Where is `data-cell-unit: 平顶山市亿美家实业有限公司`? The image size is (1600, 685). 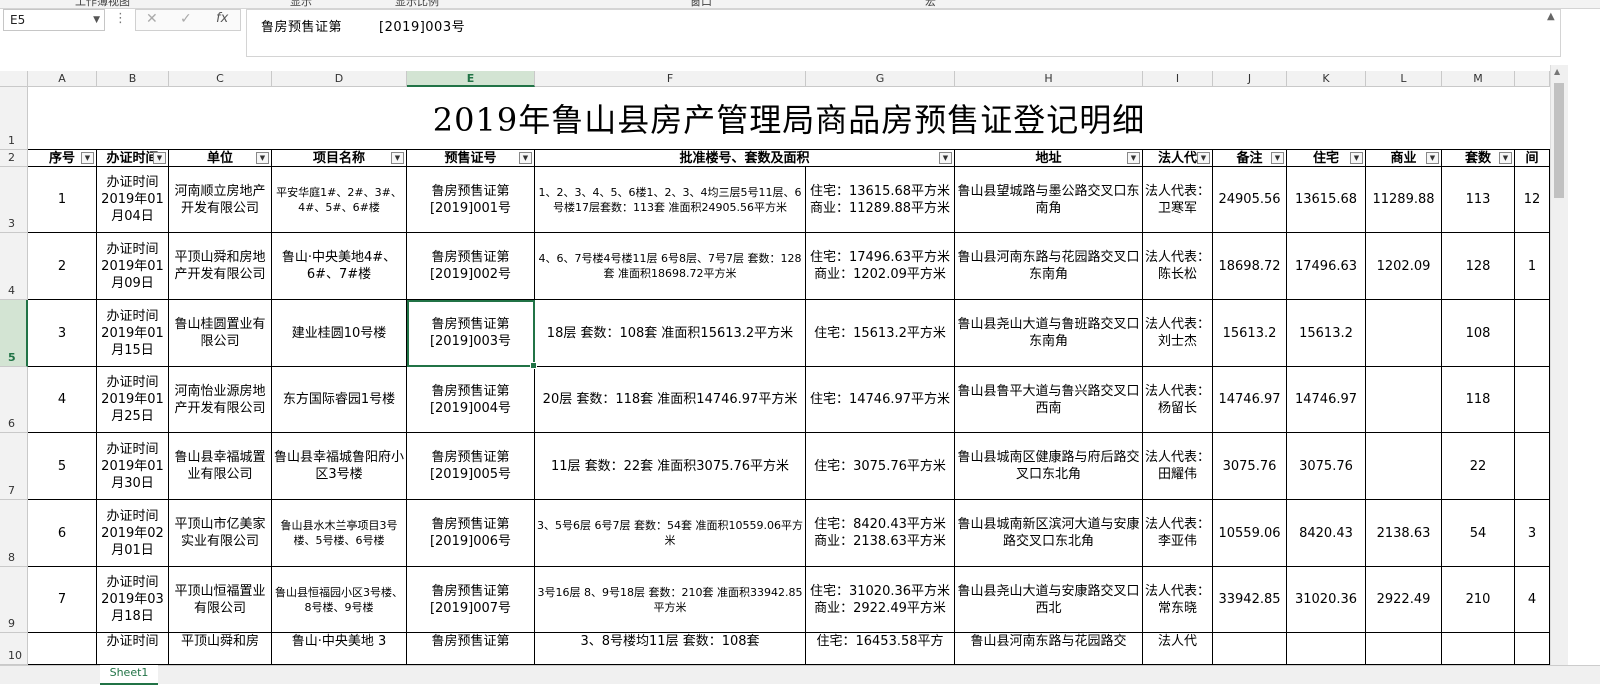 data-cell-unit: 平顶山市亿美家实业有限公司 is located at coordinates (220, 533).